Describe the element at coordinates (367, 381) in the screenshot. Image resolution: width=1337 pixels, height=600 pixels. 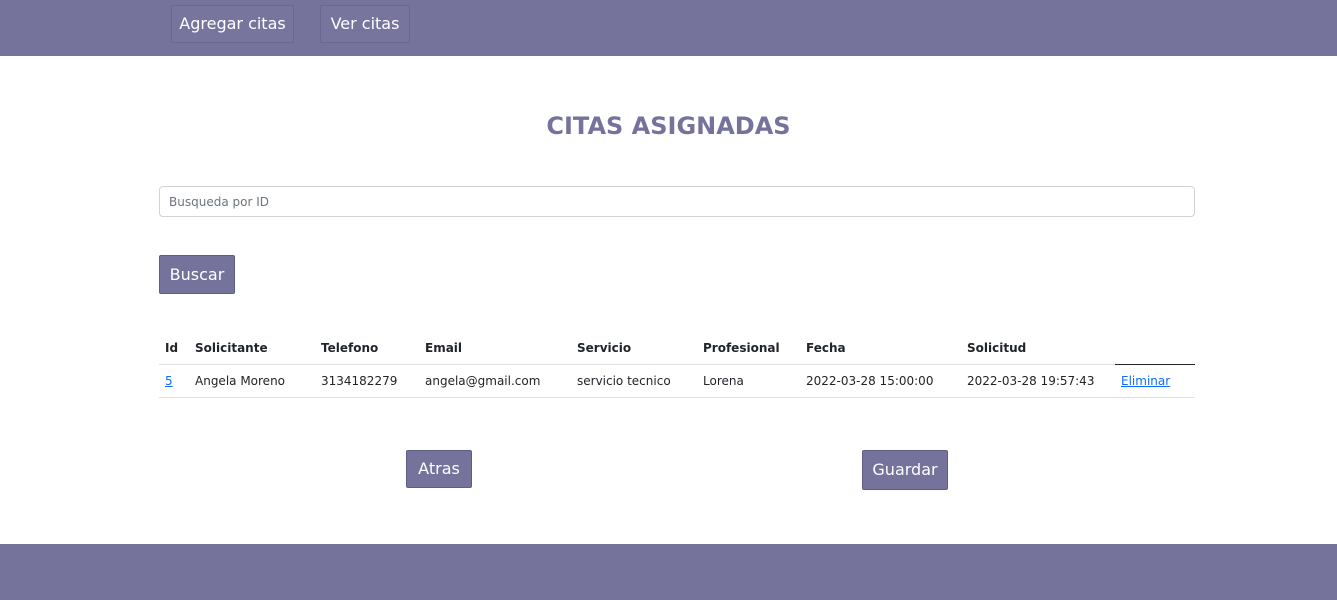
I see `cell-telefono: 3134182279` at that location.